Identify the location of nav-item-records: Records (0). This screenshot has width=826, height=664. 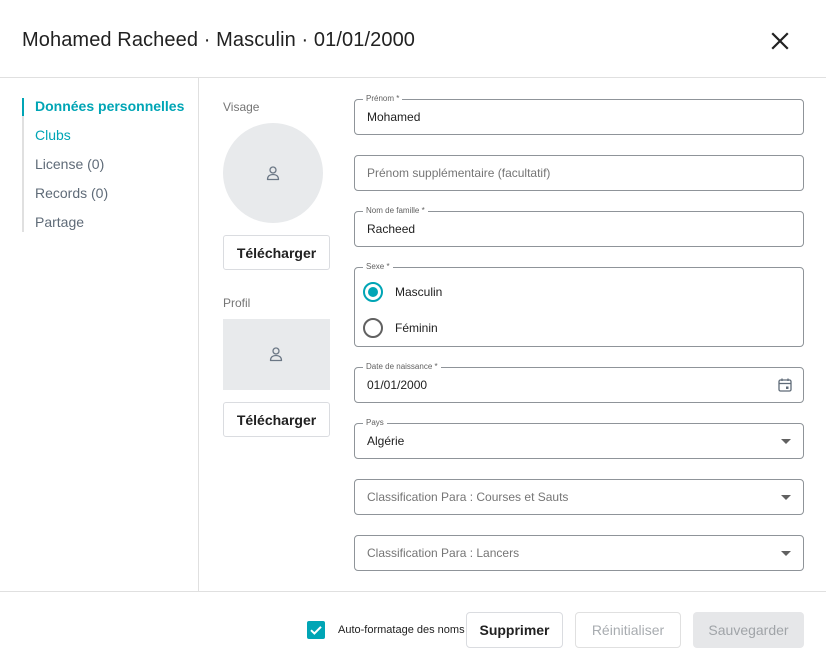
(71, 193).